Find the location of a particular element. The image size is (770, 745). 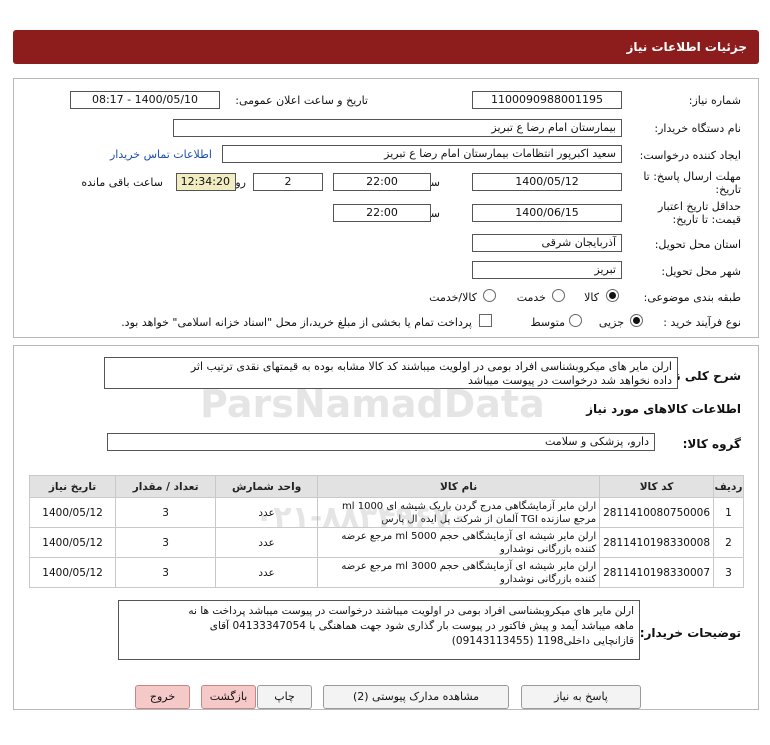

category-goods-radio is located at coordinates (612, 295).